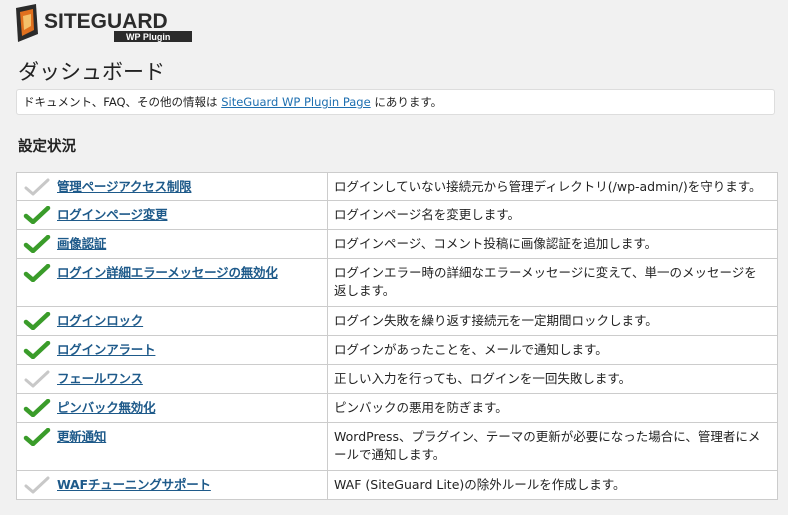 The height and width of the screenshot is (515, 788). What do you see at coordinates (552, 379) in the screenshot?
I see `feature-description: 正しい入力を行っても、ログインを一回失敗します。` at bounding box center [552, 379].